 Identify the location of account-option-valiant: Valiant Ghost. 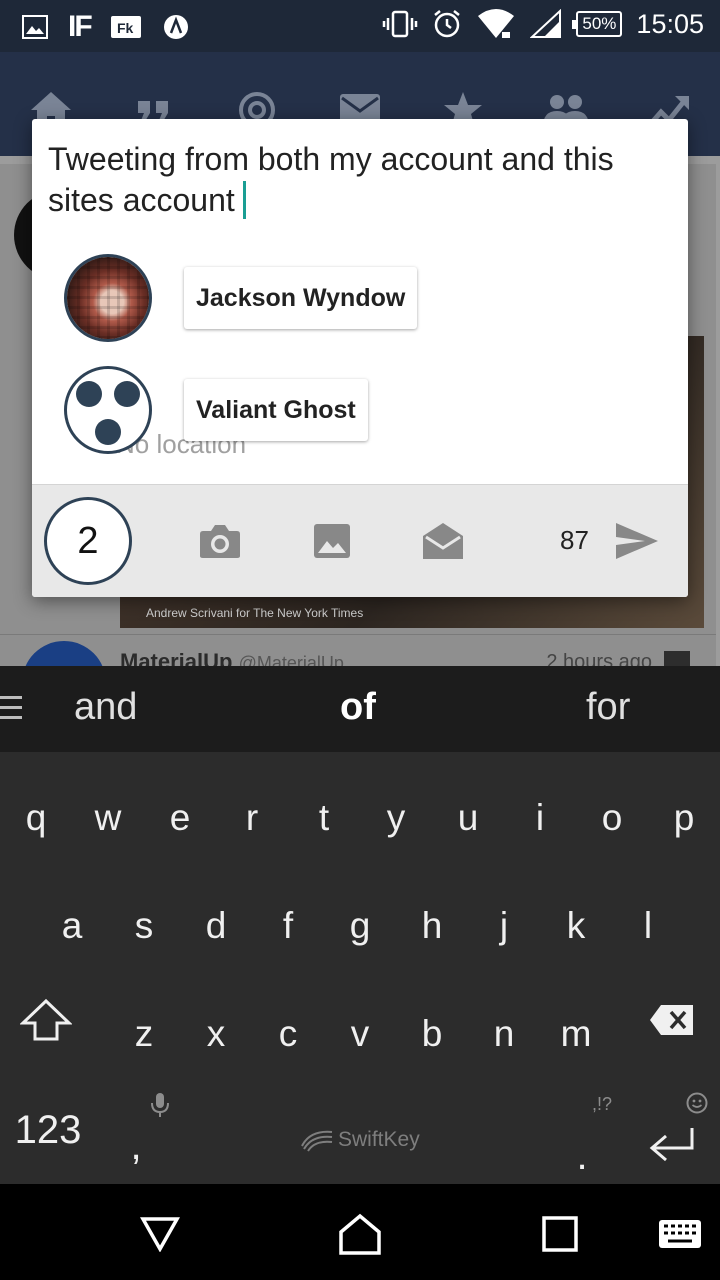
(216, 410).